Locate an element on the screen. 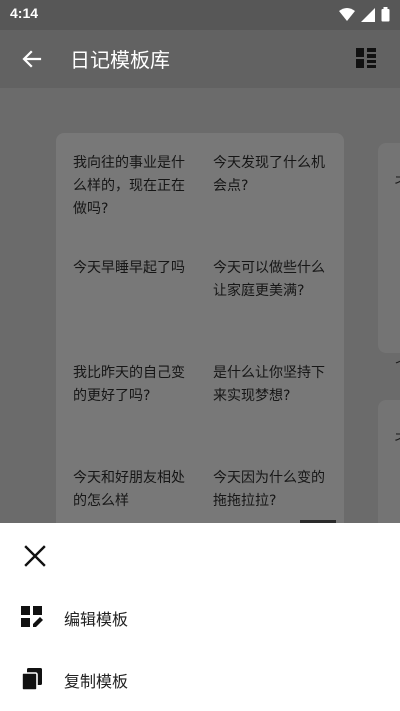 The width and height of the screenshot is (400, 711). grid-view-icon is located at coordinates (366, 58).